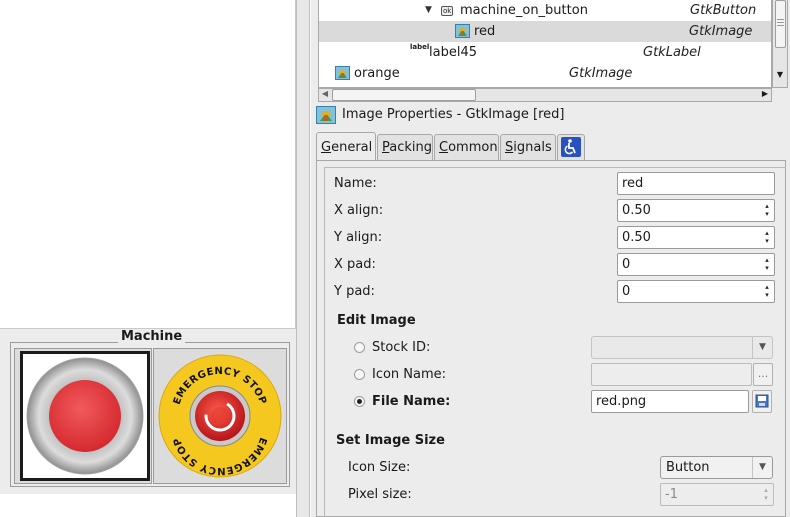  Describe the element at coordinates (473, 147) in the screenshot. I see `tab-common-label: ommon` at that location.